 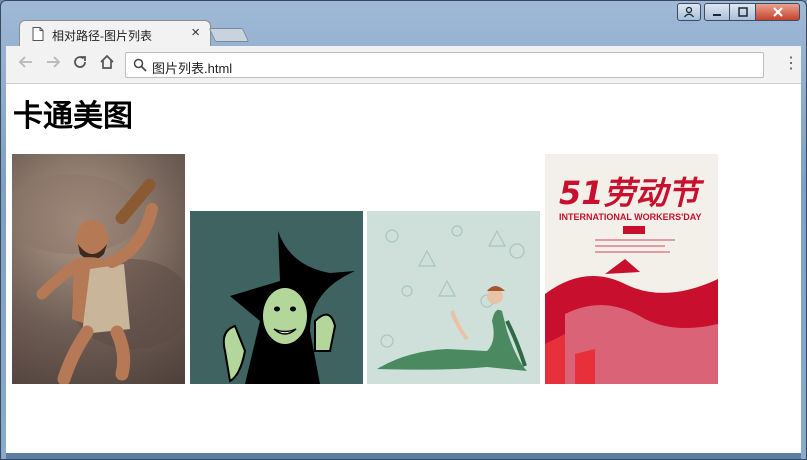 I want to click on poster-subtitle: INTERNATIONAL WORKERS'DAY, so click(x=630, y=217).